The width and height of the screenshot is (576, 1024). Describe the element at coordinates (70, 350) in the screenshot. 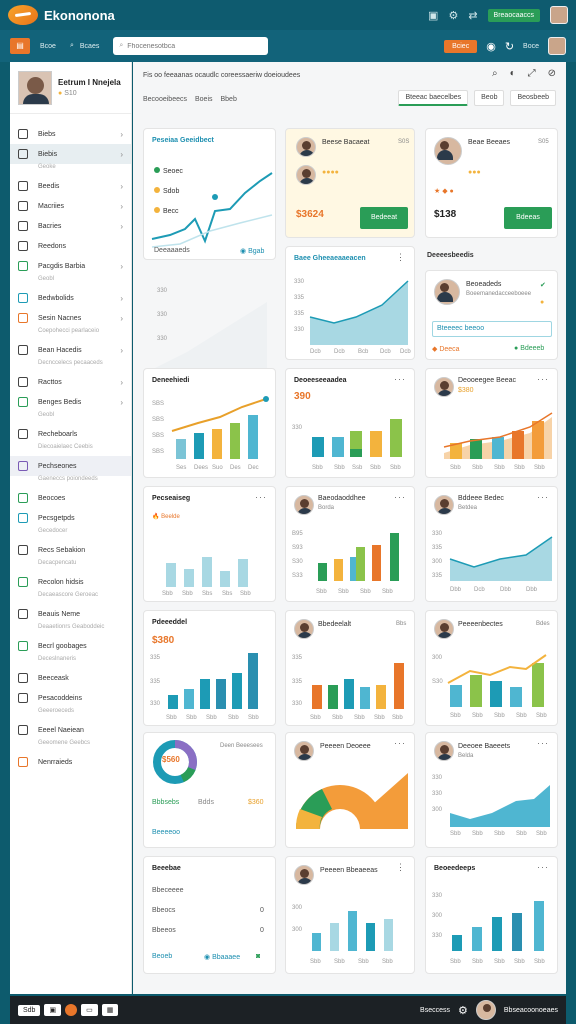

I see `sidebar-item: Bean Hacedis ›` at that location.